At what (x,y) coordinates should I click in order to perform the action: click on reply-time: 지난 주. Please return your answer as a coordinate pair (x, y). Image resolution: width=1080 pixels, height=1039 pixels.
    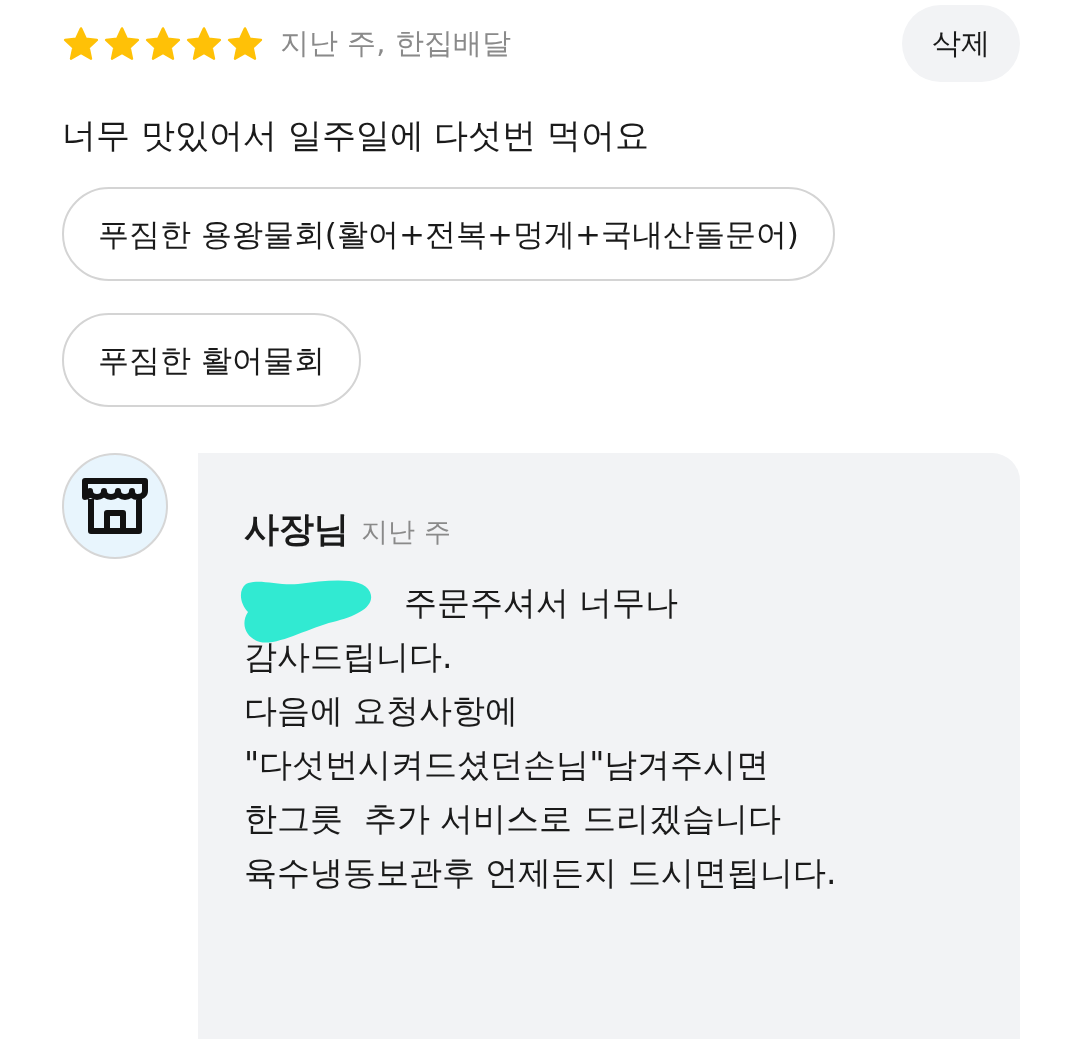
    Looking at the image, I should click on (406, 532).